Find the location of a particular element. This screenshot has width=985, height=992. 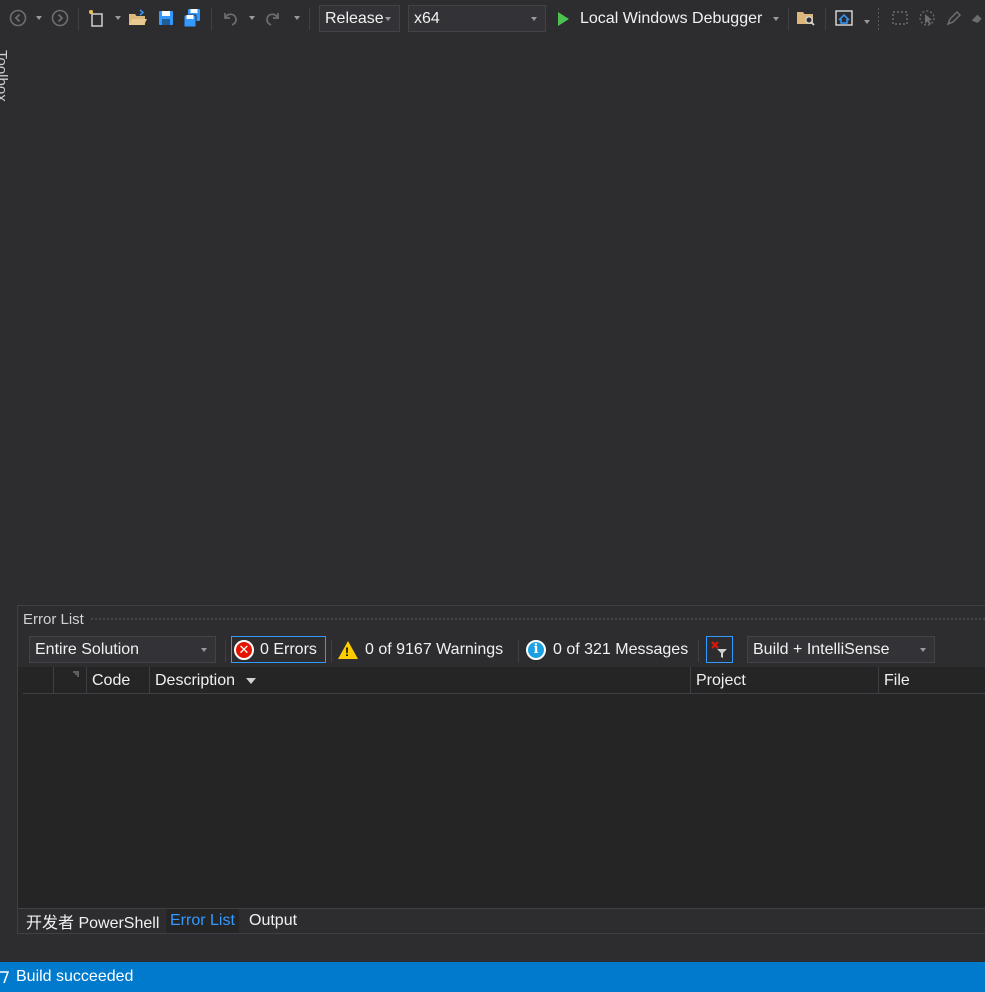

warnings-filter-button: ! 0 of 9167 Warnings is located at coordinates (420, 649).